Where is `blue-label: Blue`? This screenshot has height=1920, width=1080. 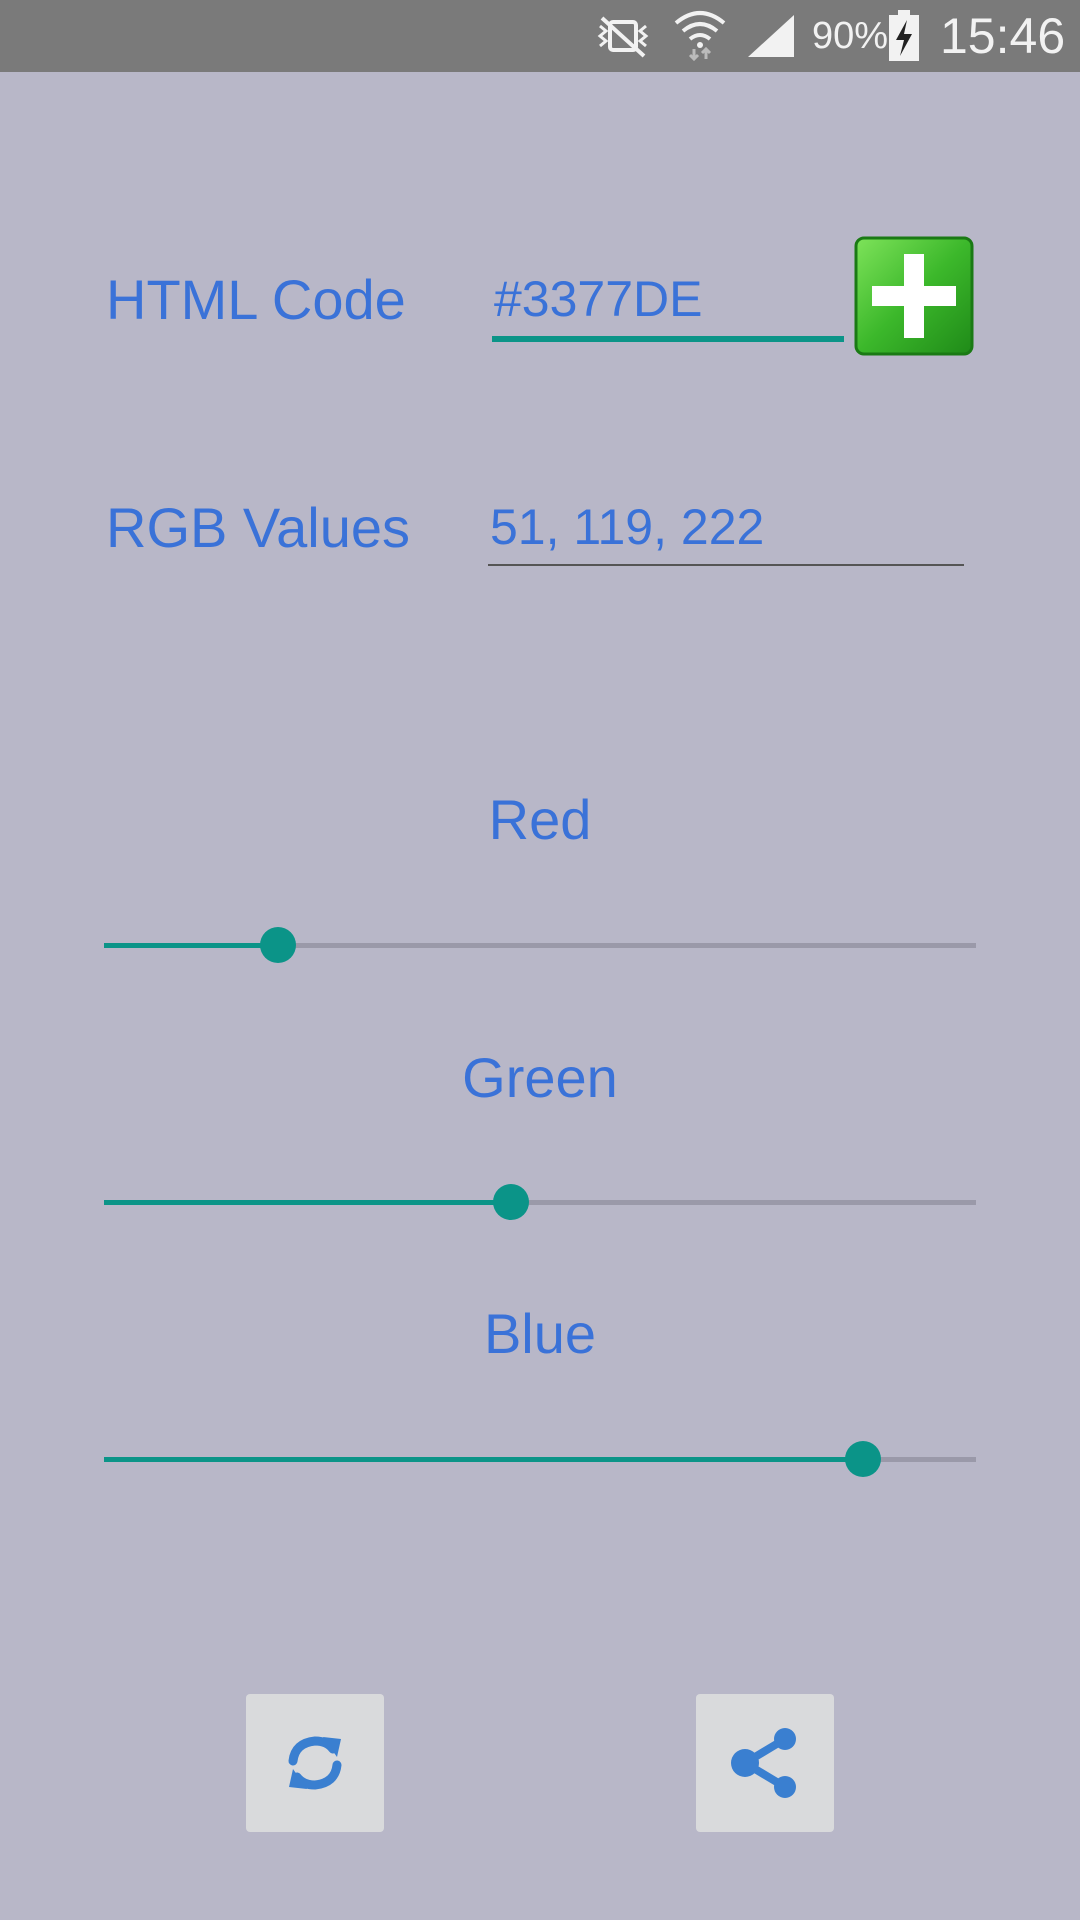
blue-label: Blue is located at coordinates (540, 1333).